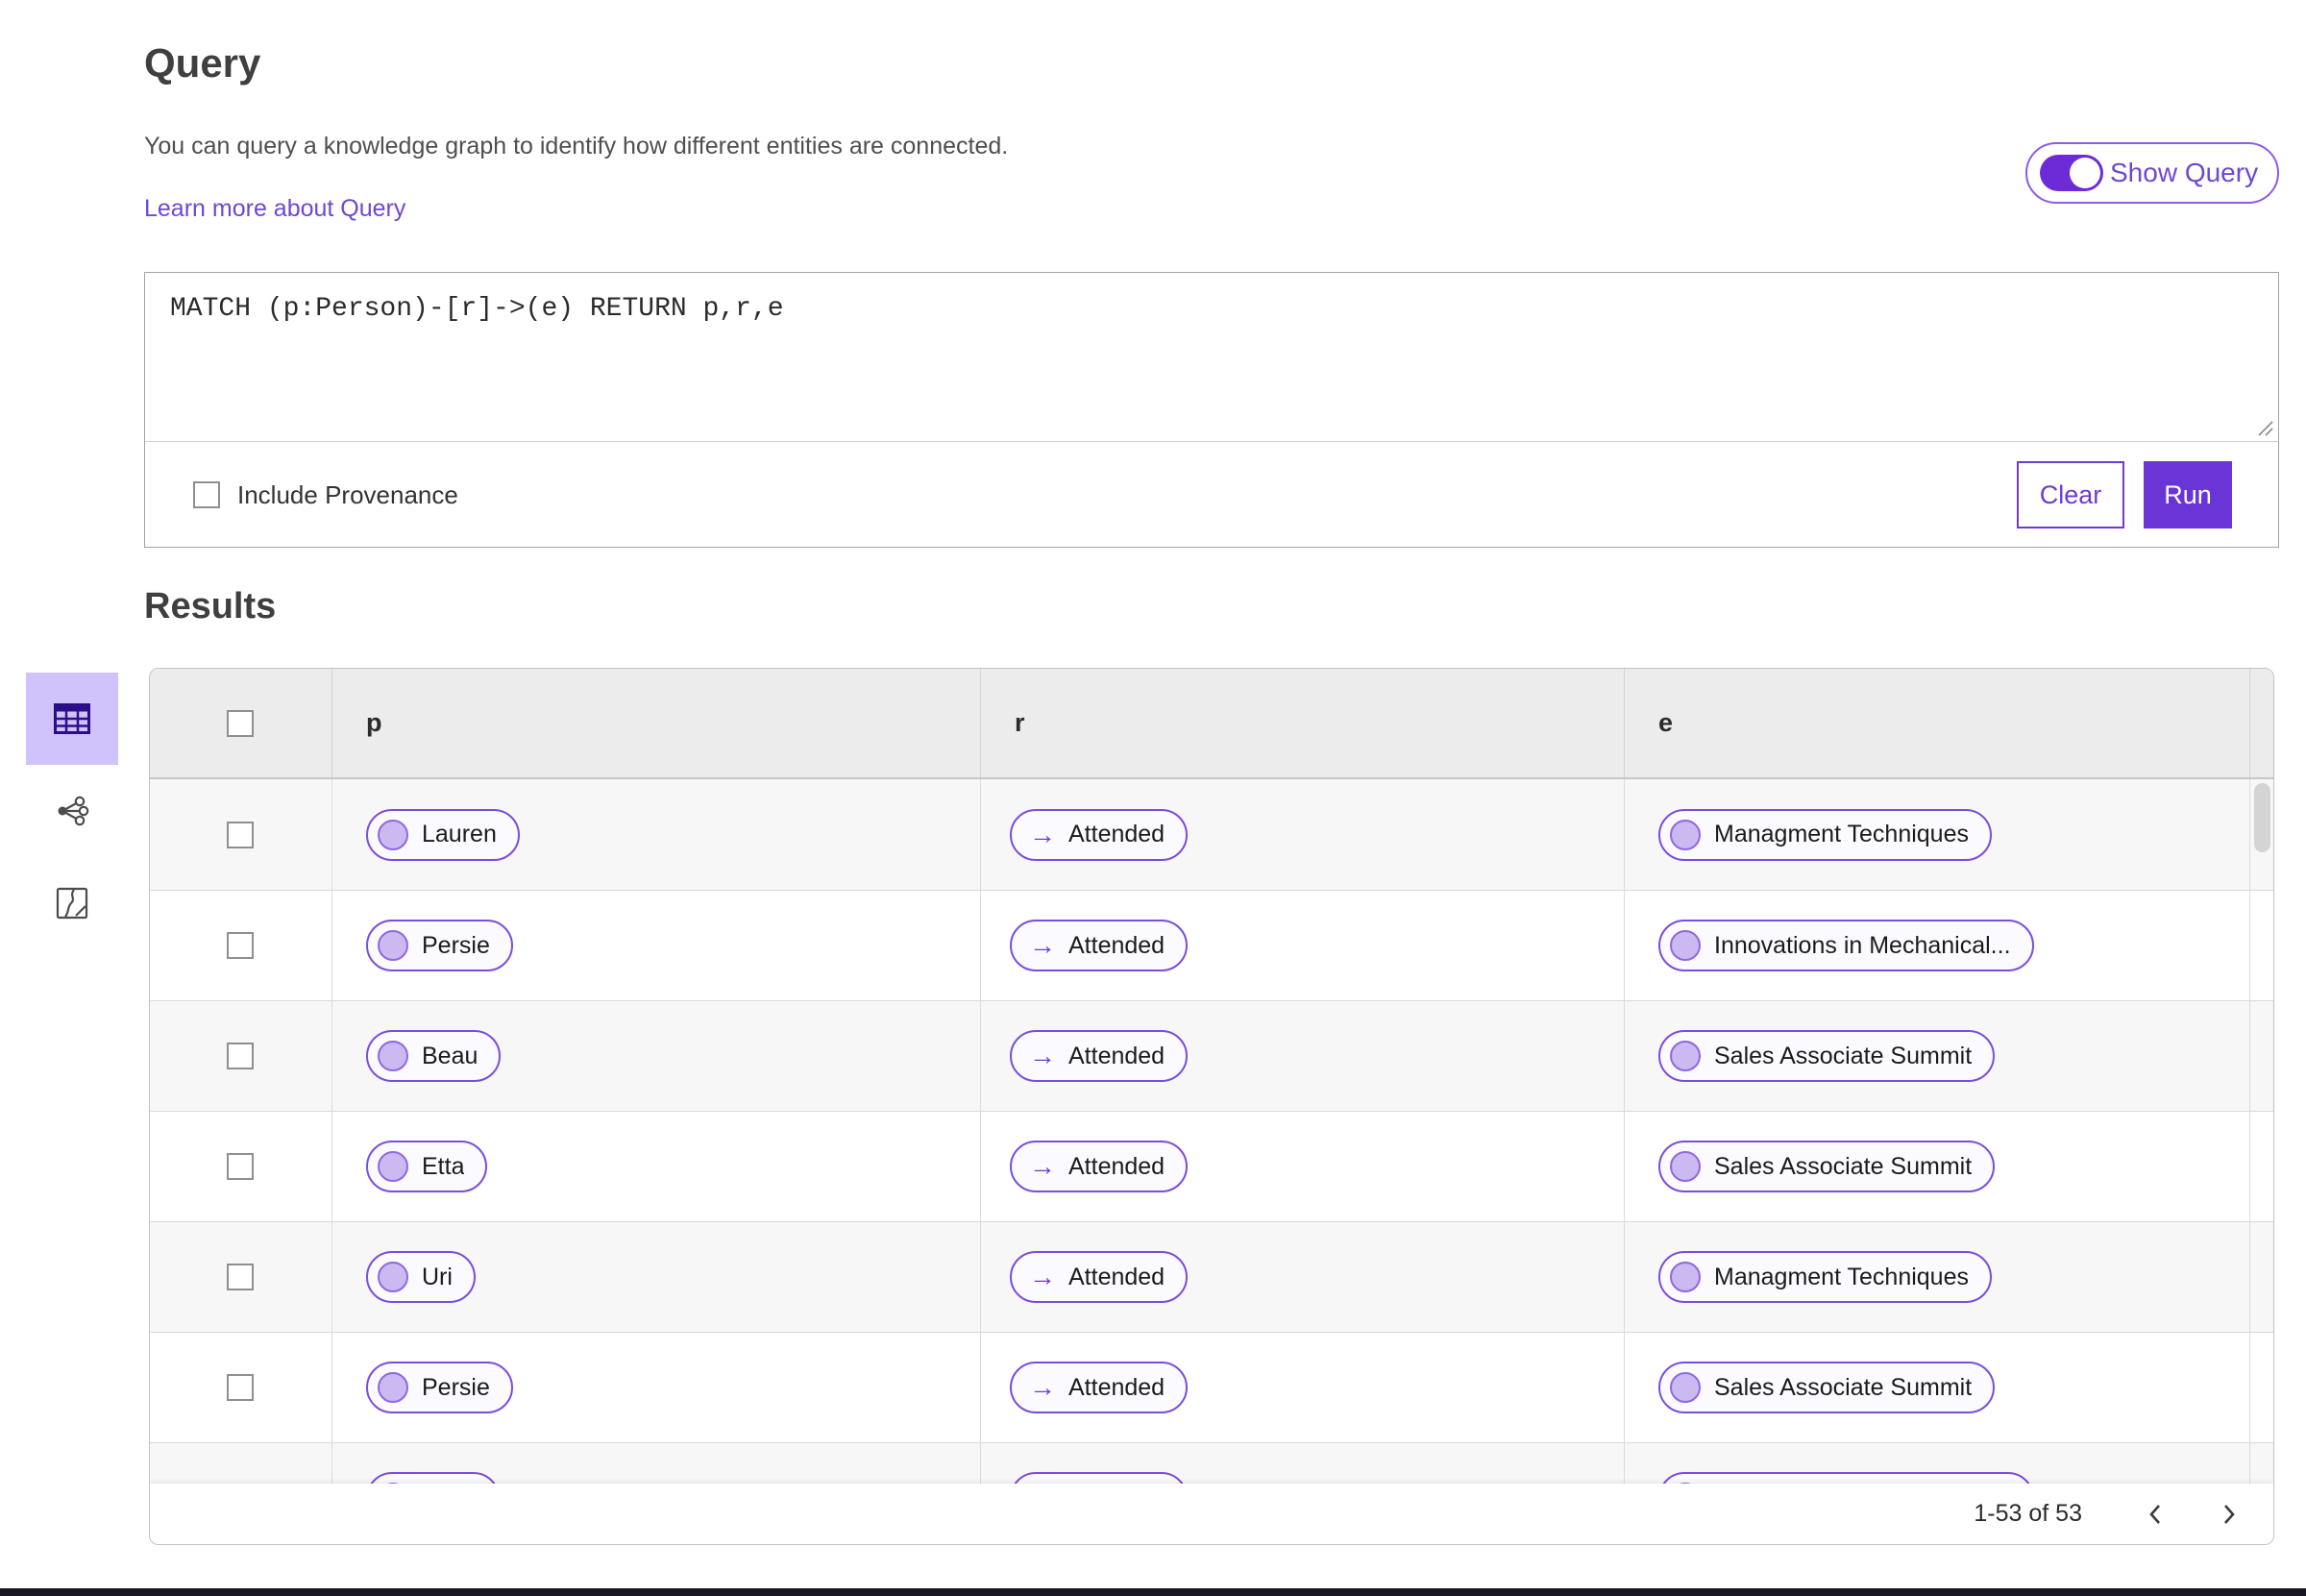  What do you see at coordinates (2071, 494) in the screenshot?
I see `clear-button: Clear` at bounding box center [2071, 494].